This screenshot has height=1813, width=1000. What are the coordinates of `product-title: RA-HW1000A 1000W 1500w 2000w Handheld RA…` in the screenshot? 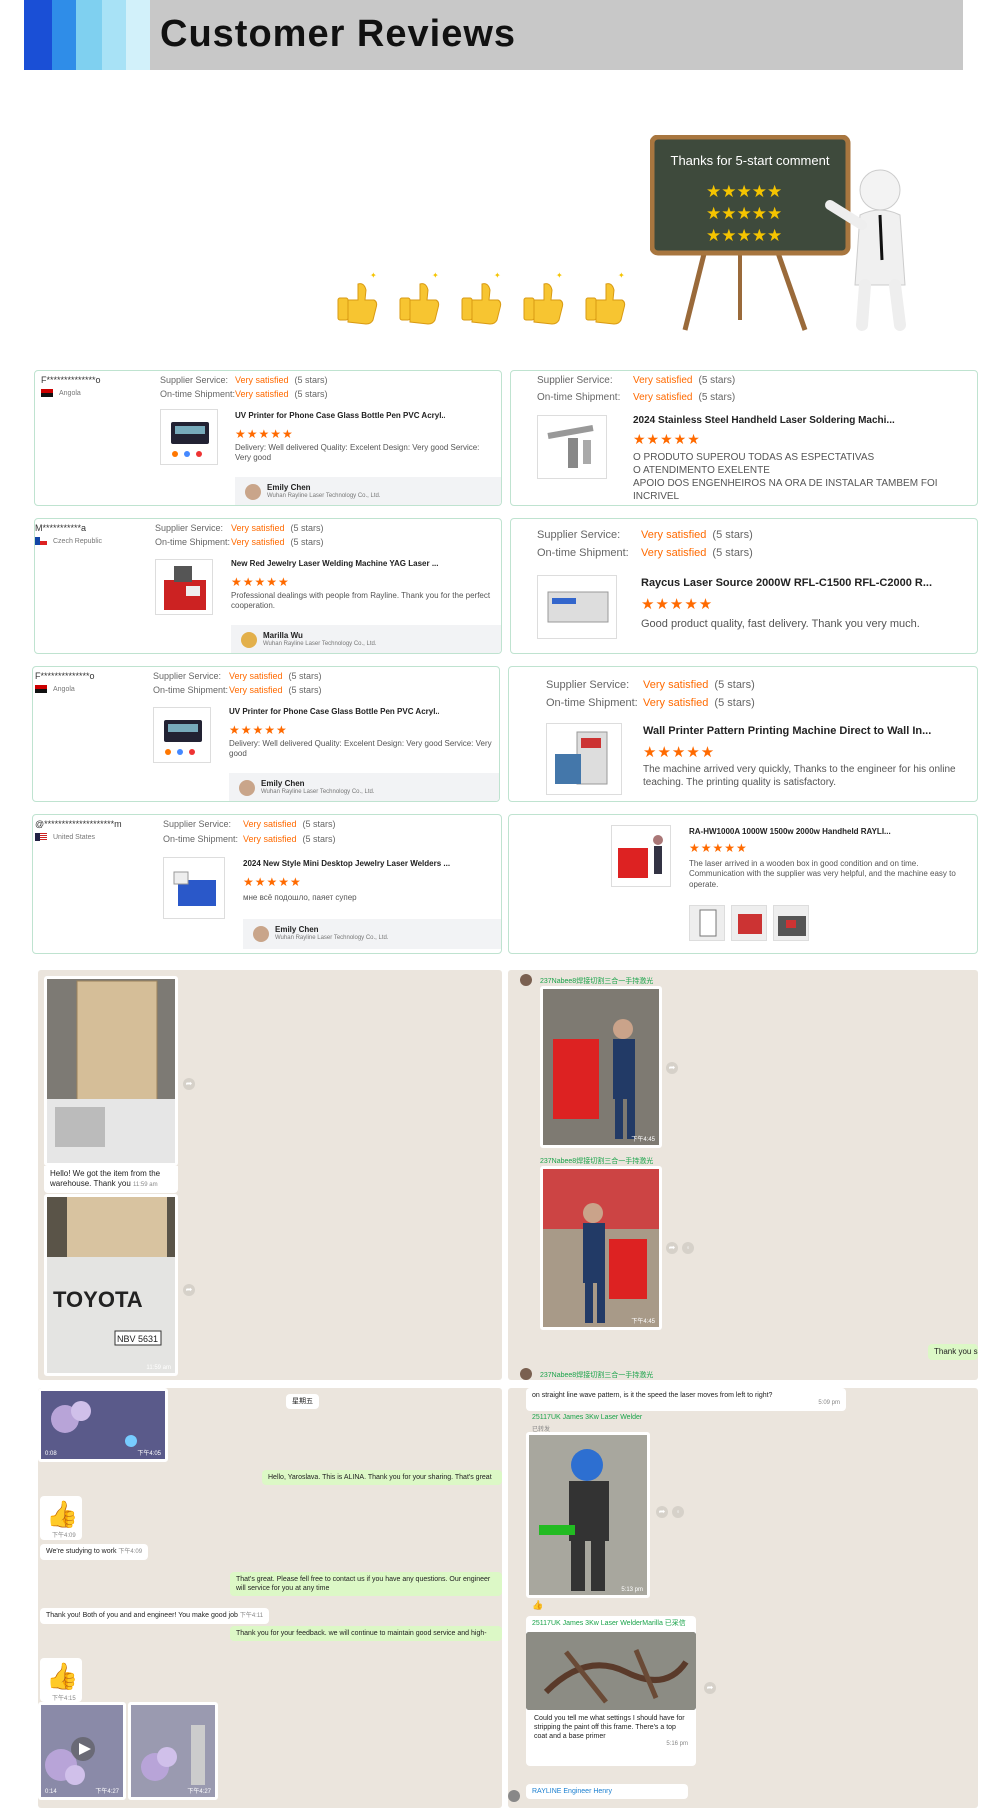 It's located at (829, 831).